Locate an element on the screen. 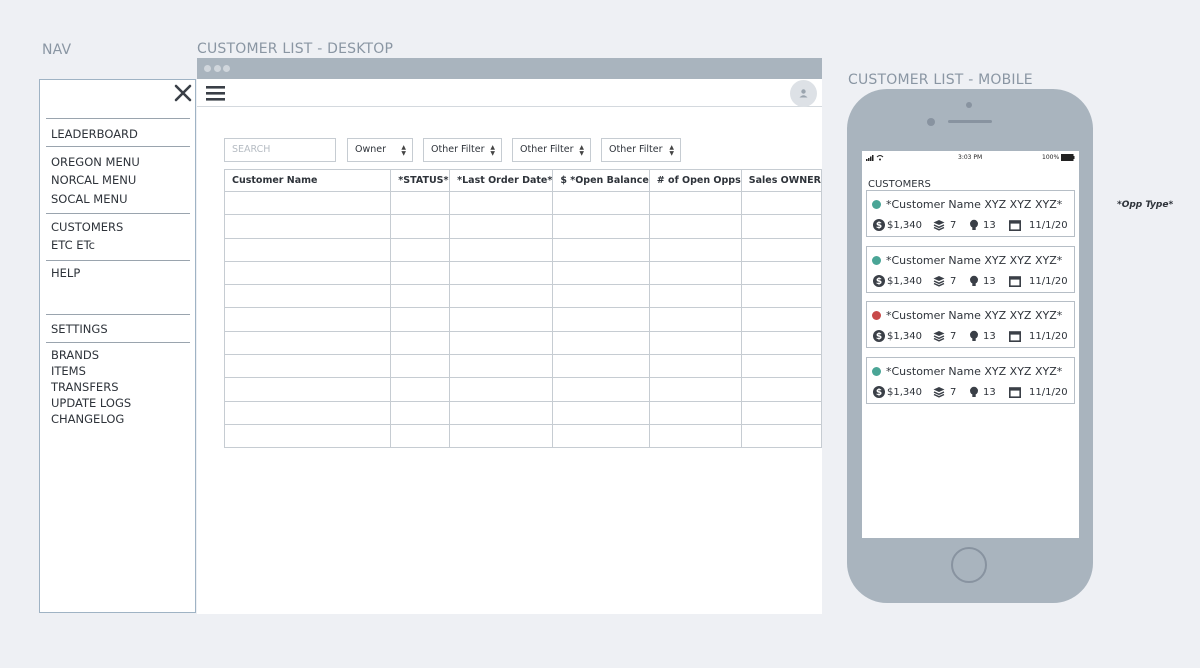 This screenshot has width=1200, height=668. column-header-last-order-date: *Last Order Date* is located at coordinates (501, 180).